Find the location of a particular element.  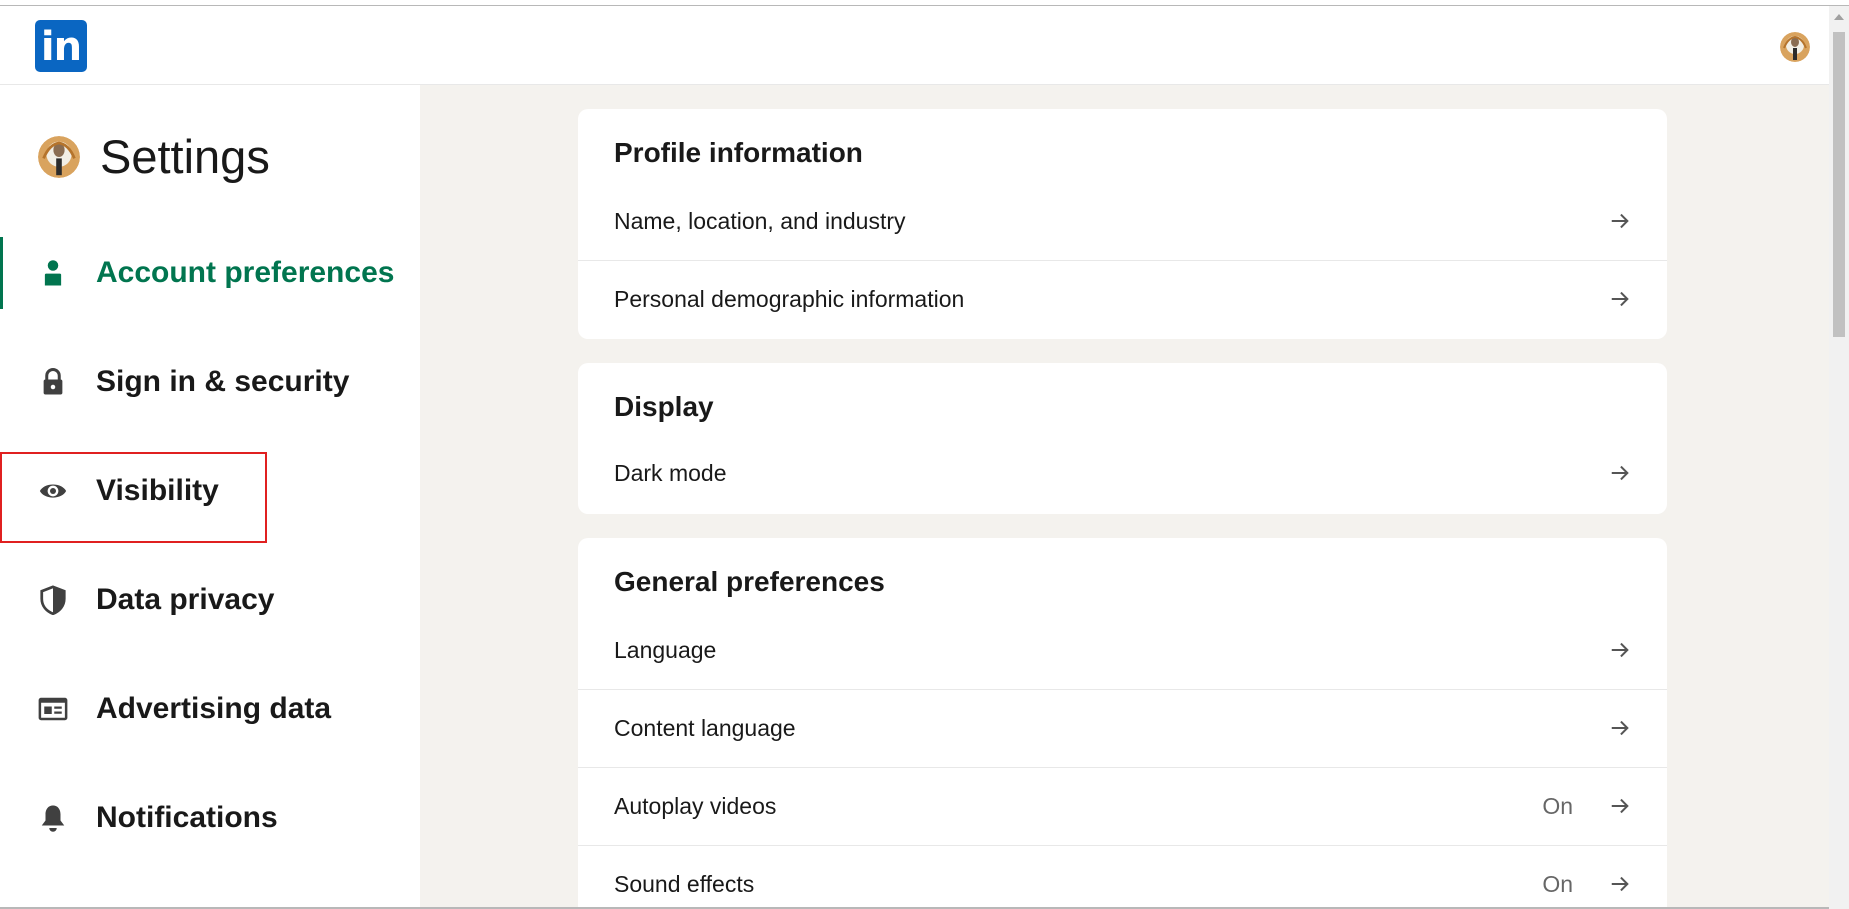

settings-row-content-language: Content language is located at coordinates (1122, 730).